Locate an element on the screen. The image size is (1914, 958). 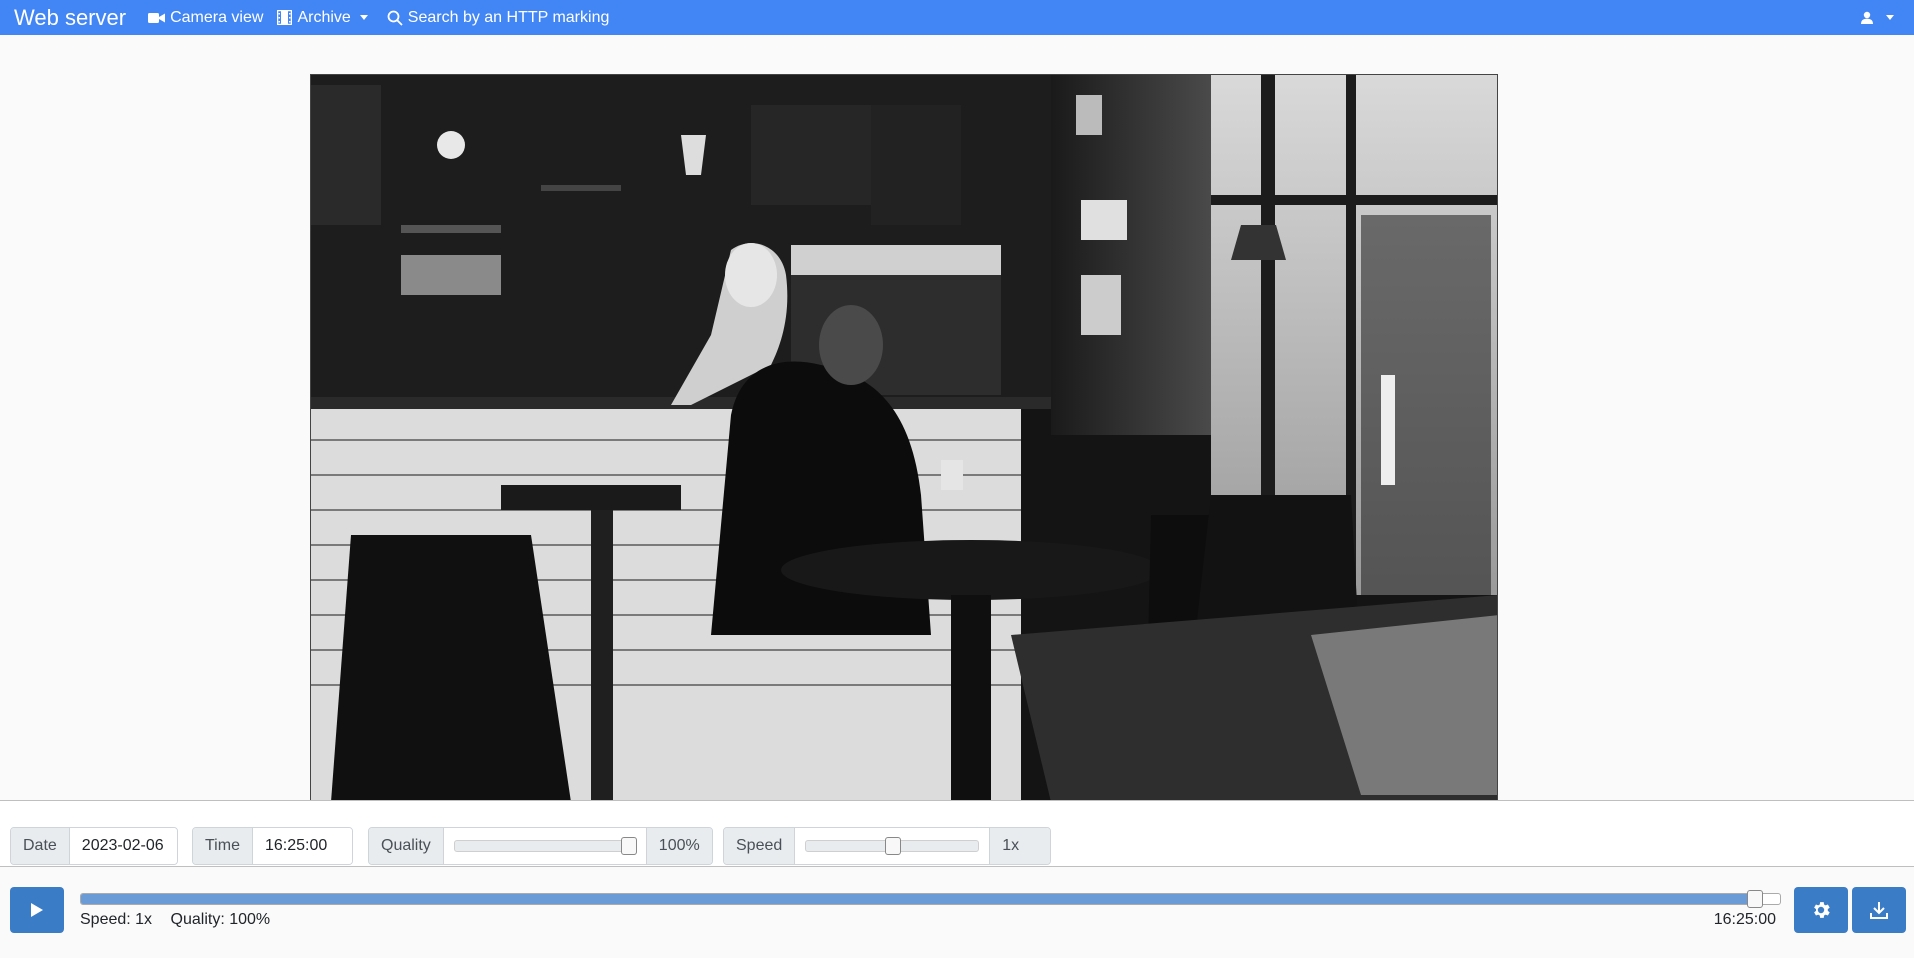
speed-slider-thumb is located at coordinates (893, 846).